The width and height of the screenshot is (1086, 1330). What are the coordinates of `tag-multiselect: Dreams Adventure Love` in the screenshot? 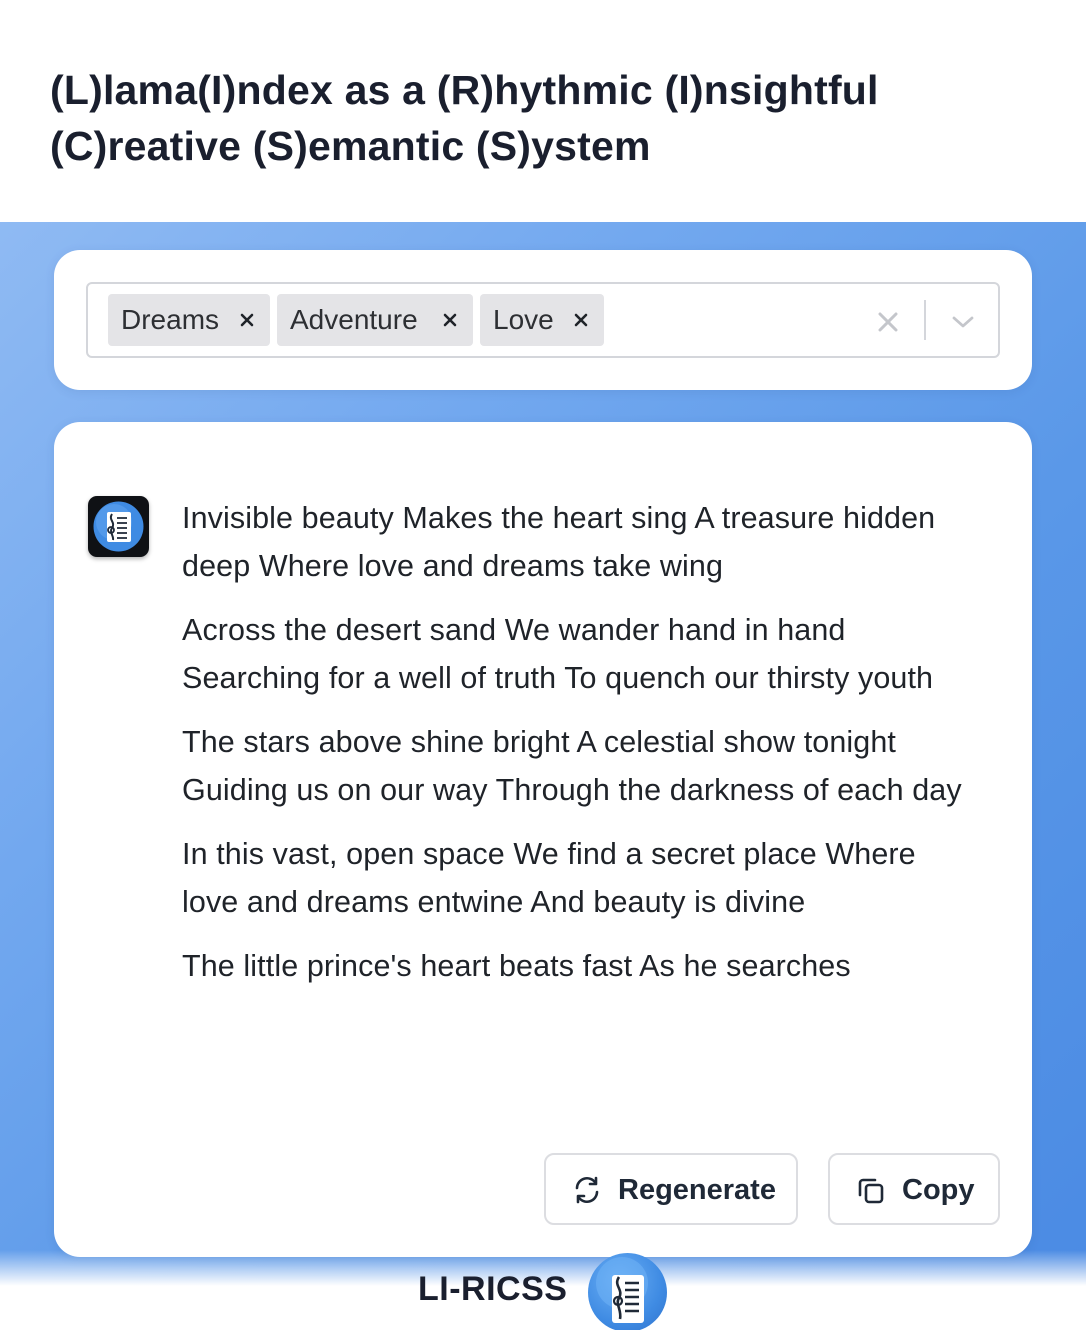 It's located at (543, 320).